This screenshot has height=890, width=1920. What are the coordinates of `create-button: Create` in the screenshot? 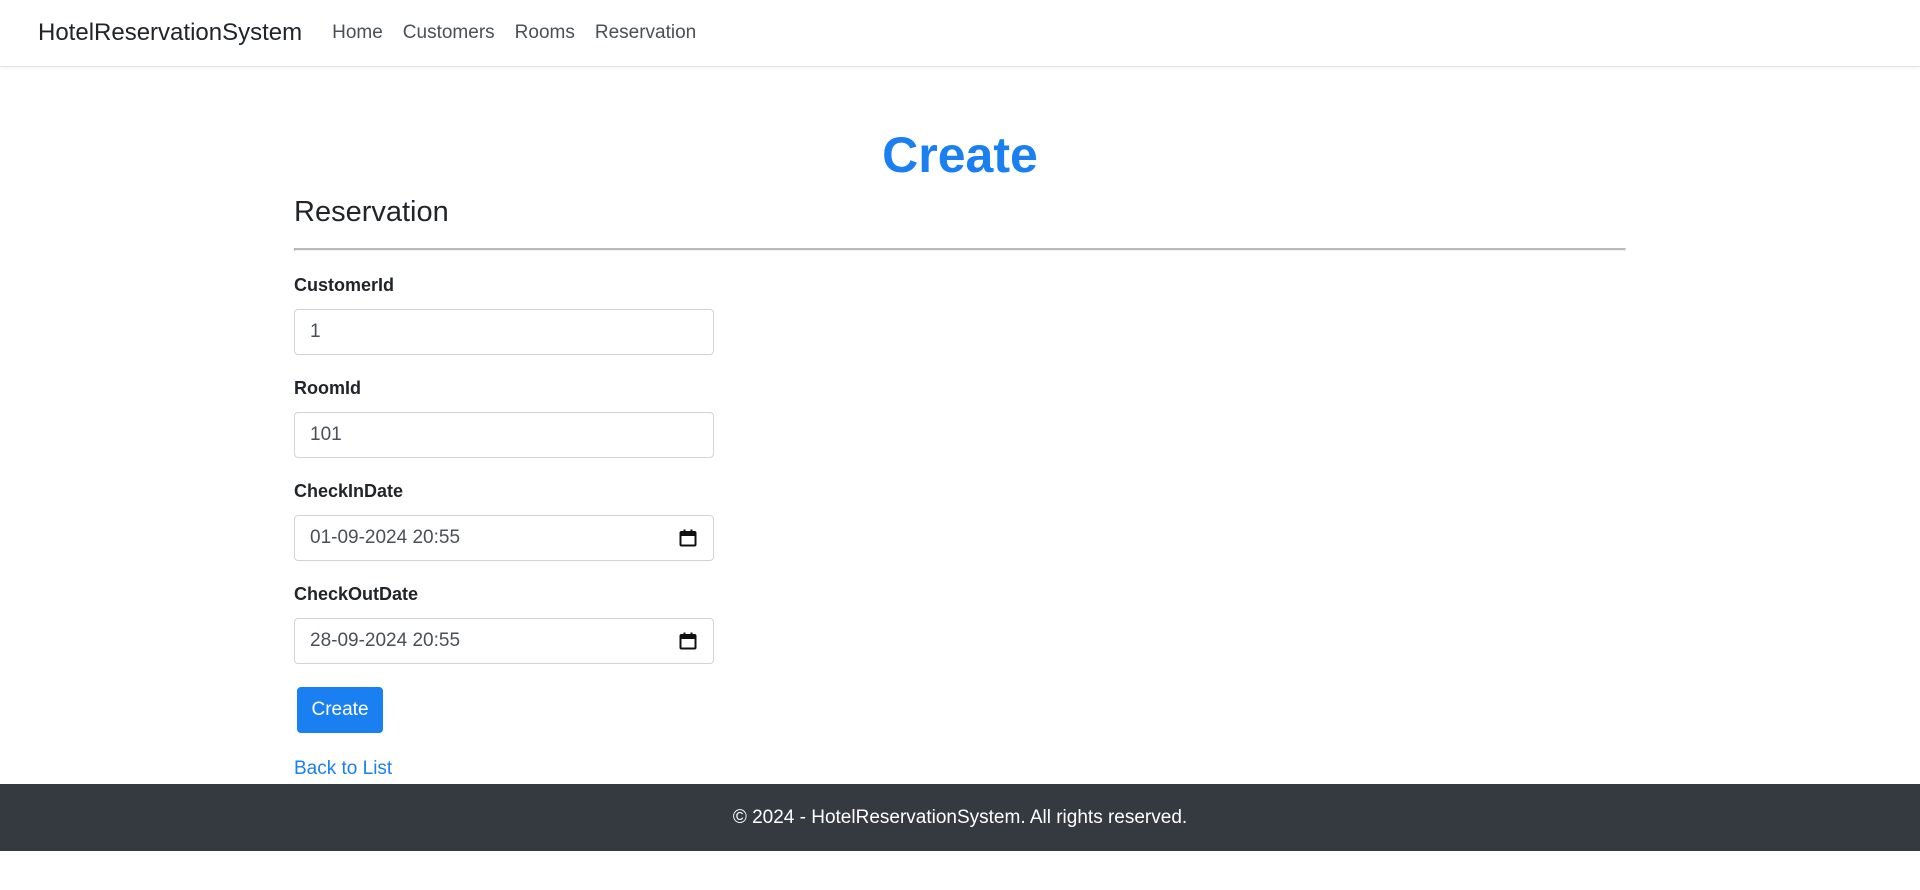 It's located at (340, 710).